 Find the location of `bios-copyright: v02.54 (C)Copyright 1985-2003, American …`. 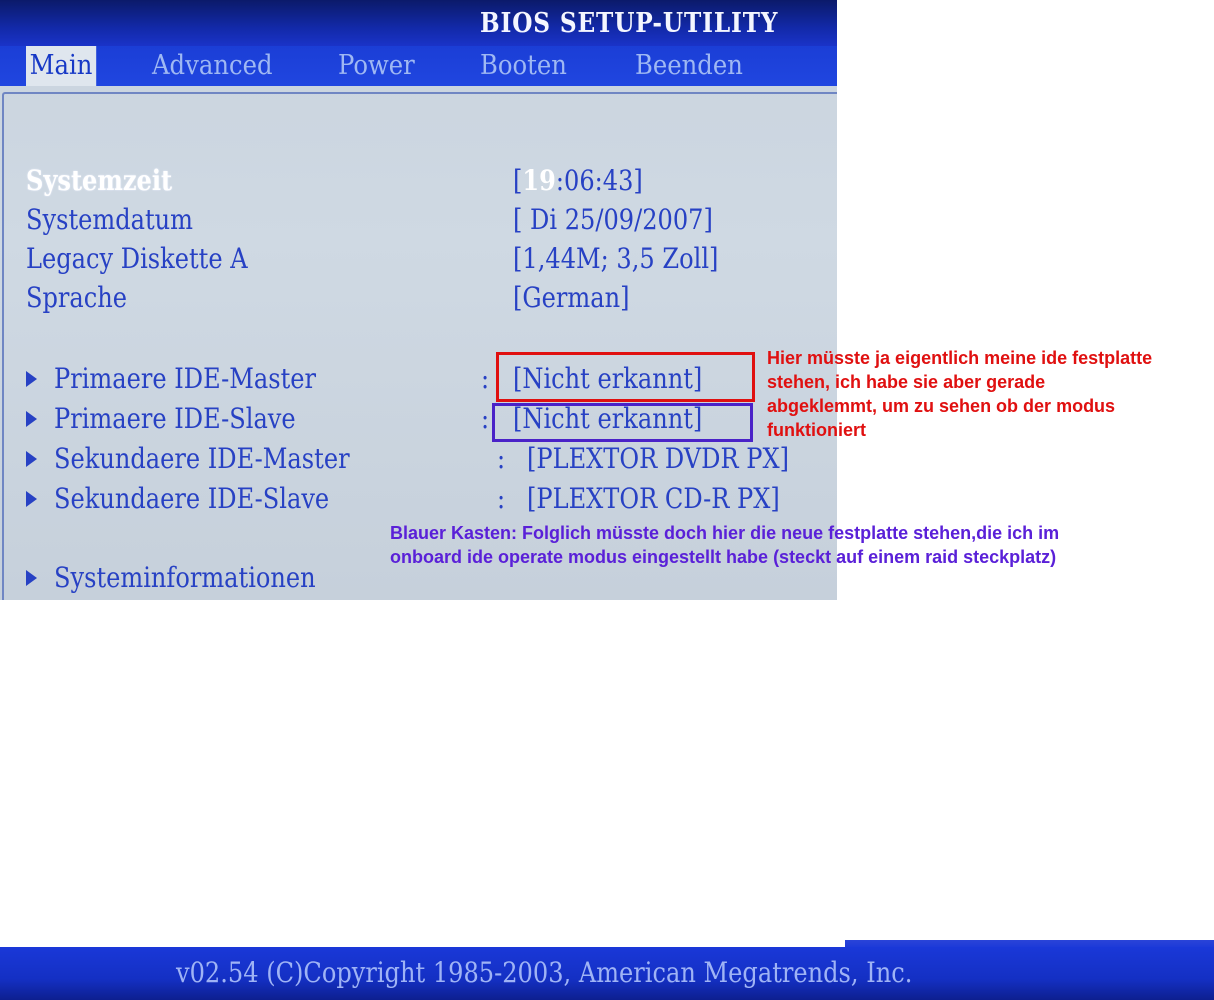

bios-copyright: v02.54 (C)Copyright 1985-2003, American … is located at coordinates (544, 972).